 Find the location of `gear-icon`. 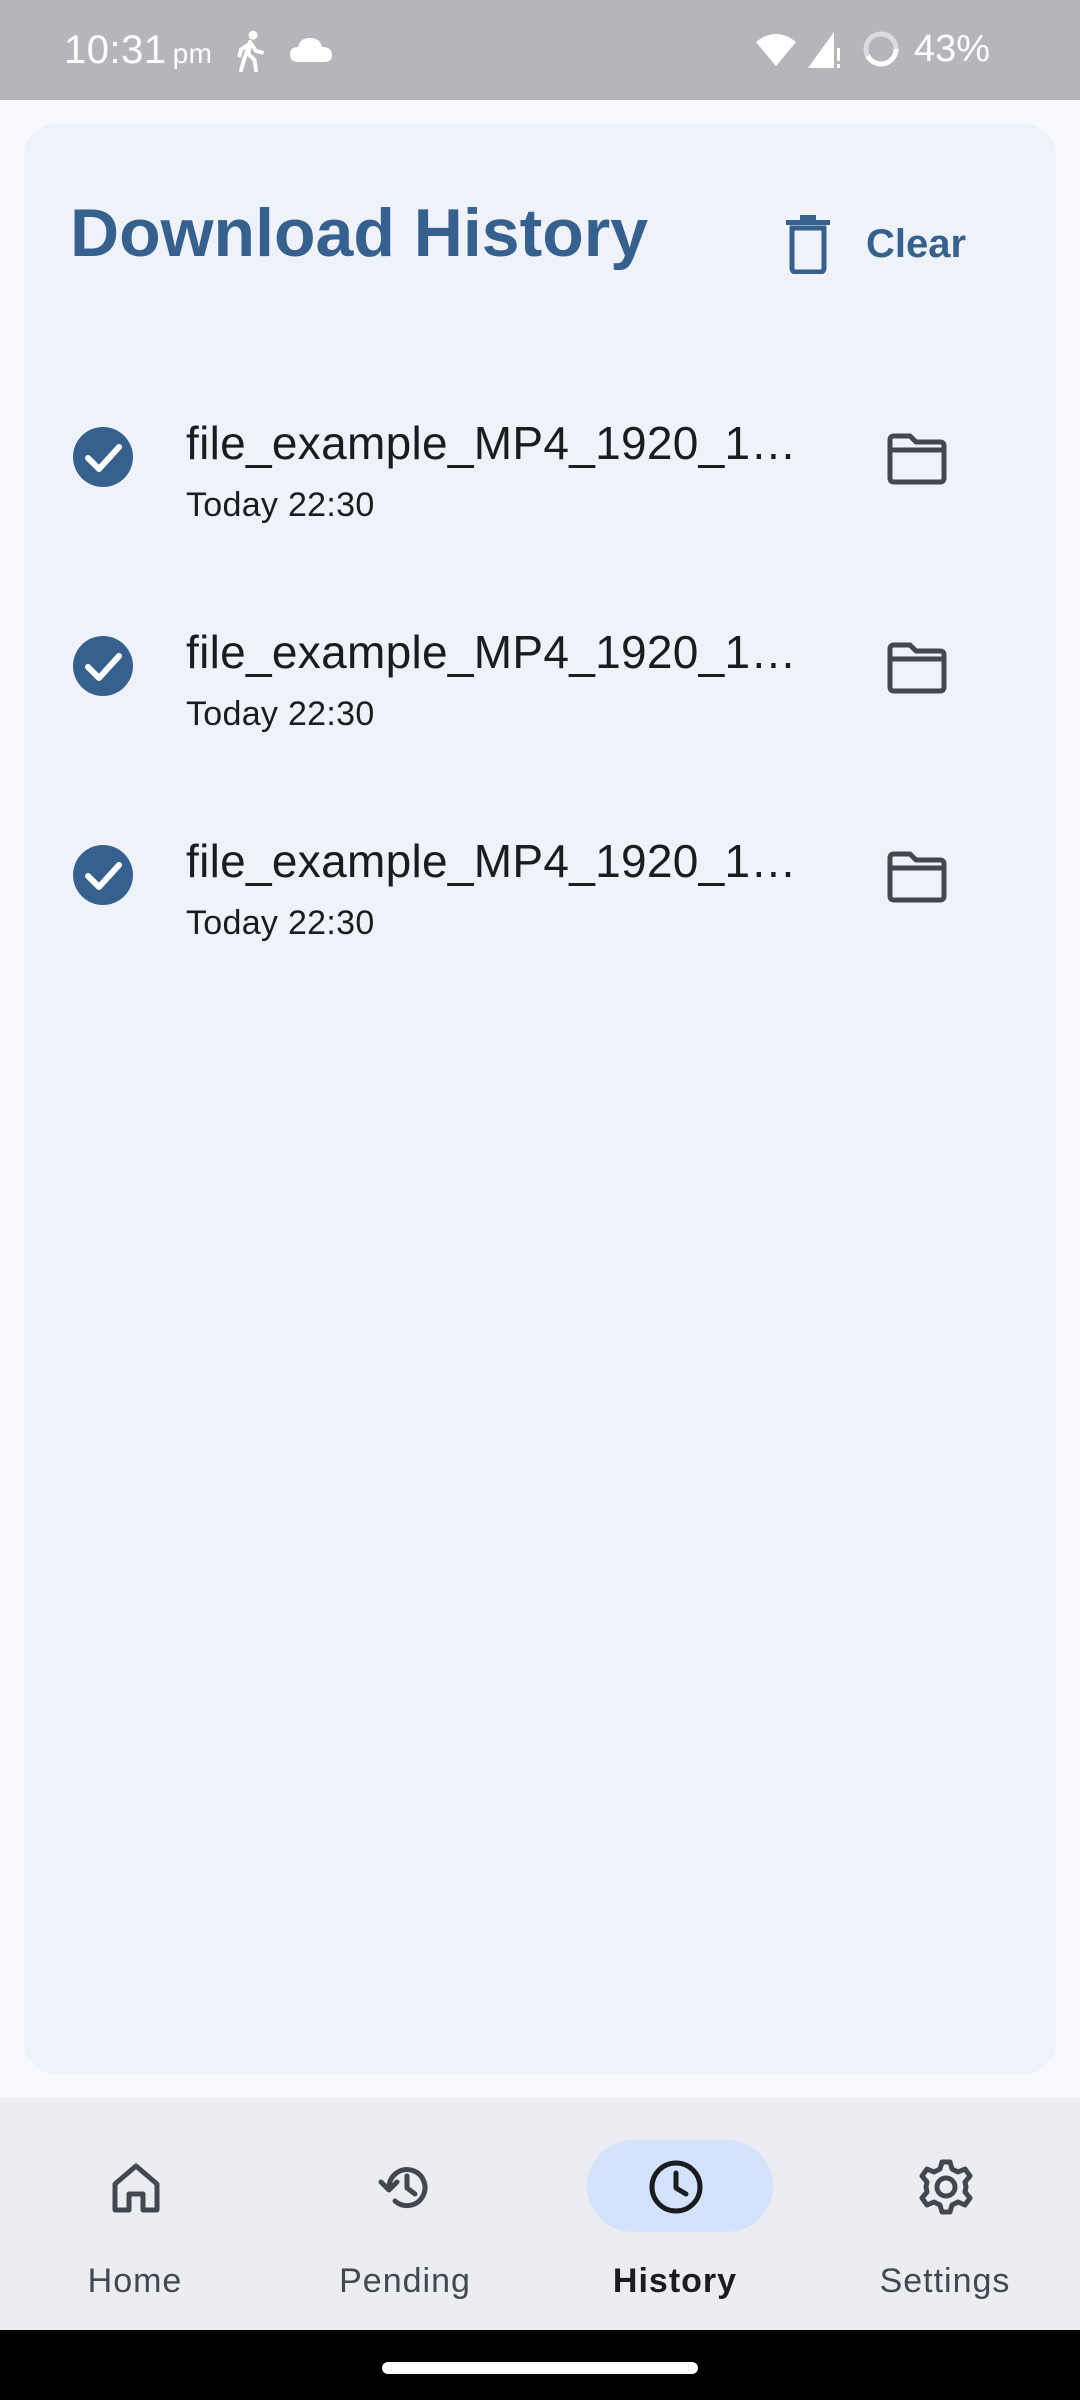

gear-icon is located at coordinates (946, 2187).